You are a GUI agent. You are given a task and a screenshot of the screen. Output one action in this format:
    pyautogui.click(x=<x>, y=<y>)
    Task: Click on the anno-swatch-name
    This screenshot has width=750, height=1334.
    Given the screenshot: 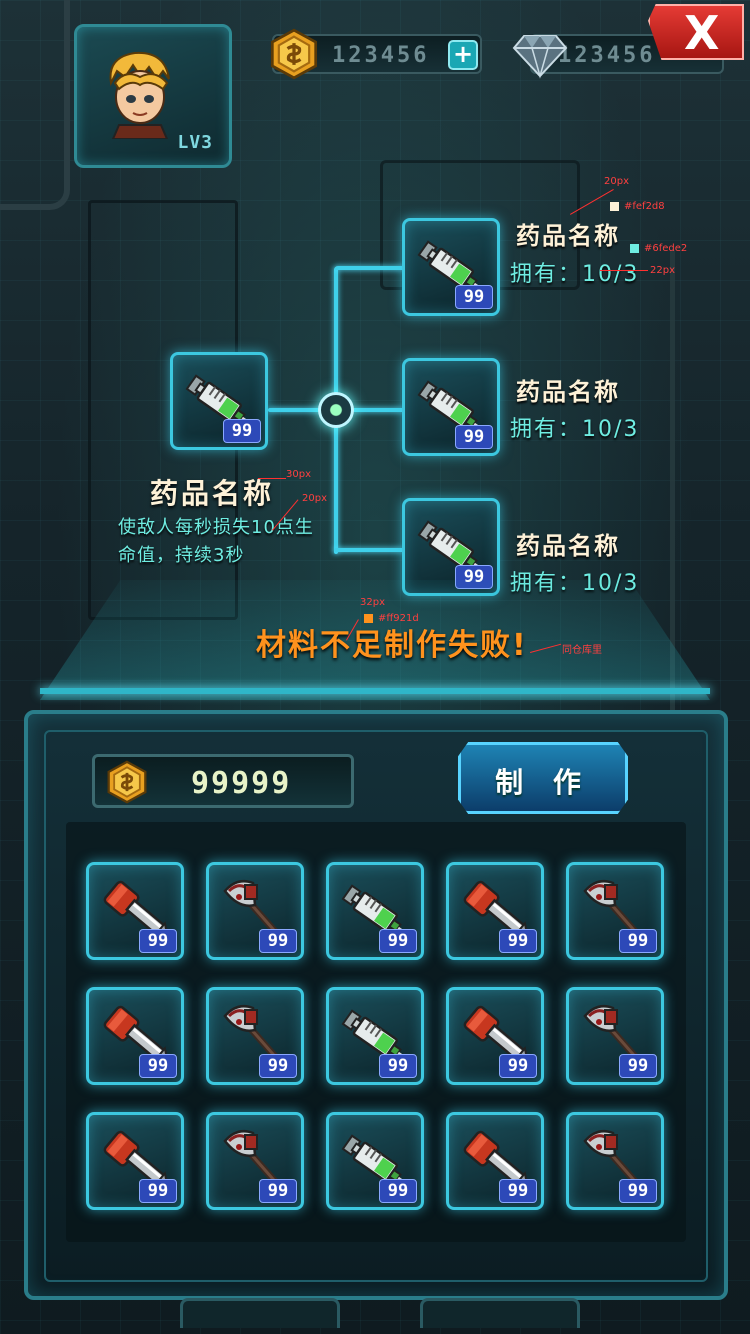 What is the action you would take?
    pyautogui.click(x=614, y=206)
    